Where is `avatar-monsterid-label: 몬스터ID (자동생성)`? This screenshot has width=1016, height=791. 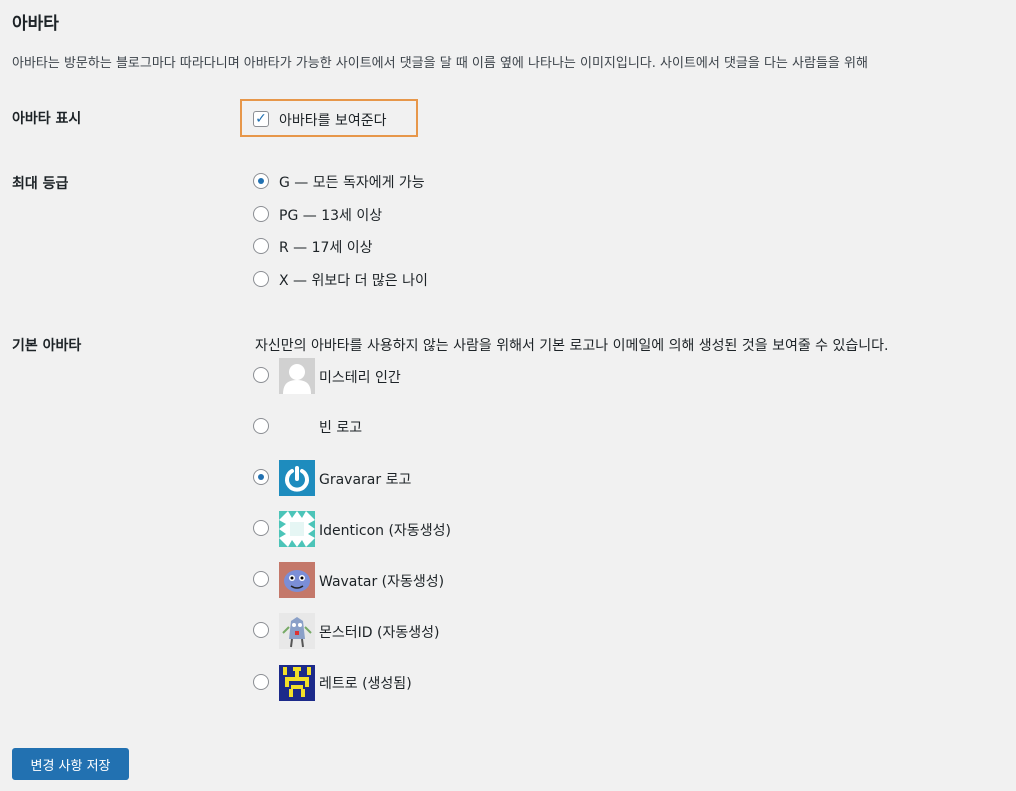
avatar-monsterid-label: 몬스터ID (자동생성) is located at coordinates (379, 632).